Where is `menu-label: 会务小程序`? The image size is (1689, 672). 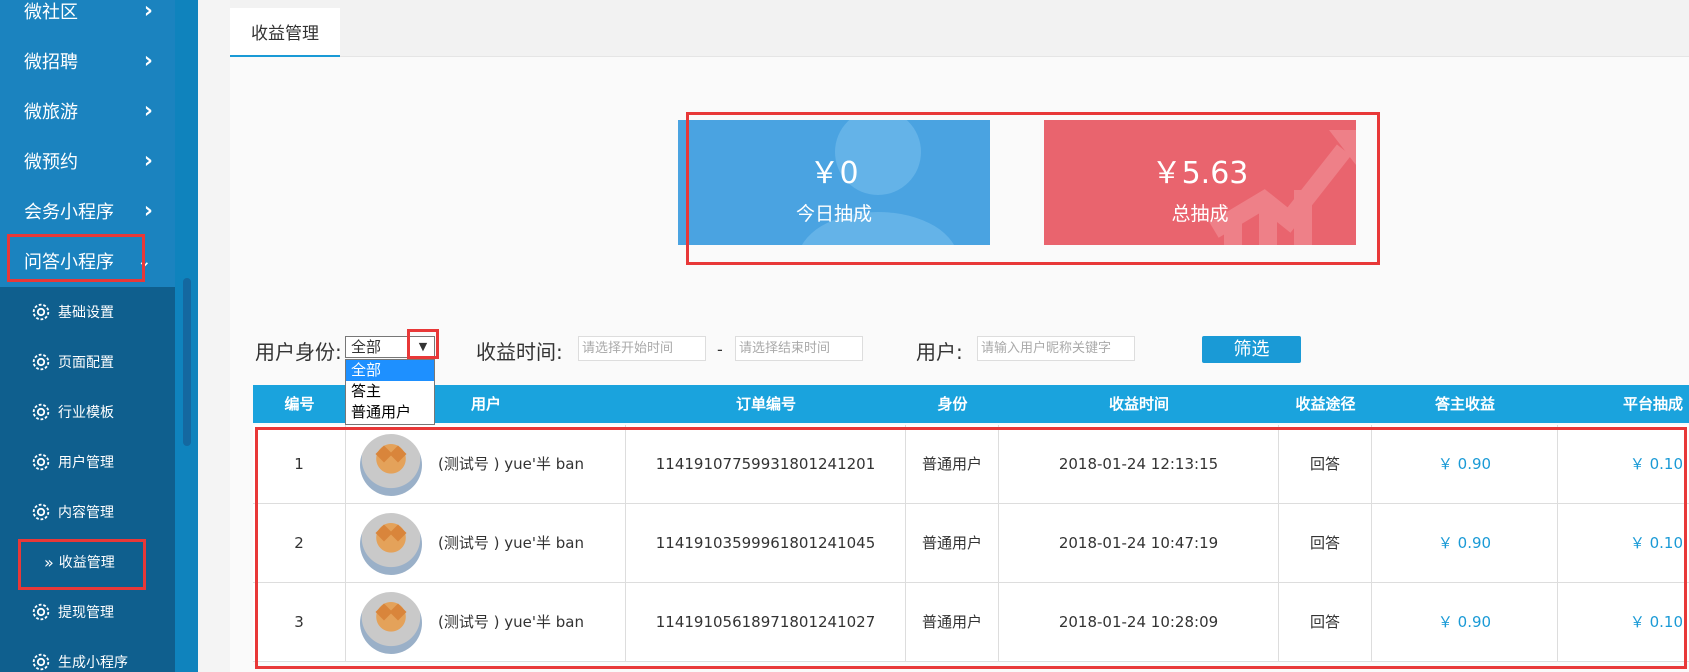 menu-label: 会务小程序 is located at coordinates (69, 212).